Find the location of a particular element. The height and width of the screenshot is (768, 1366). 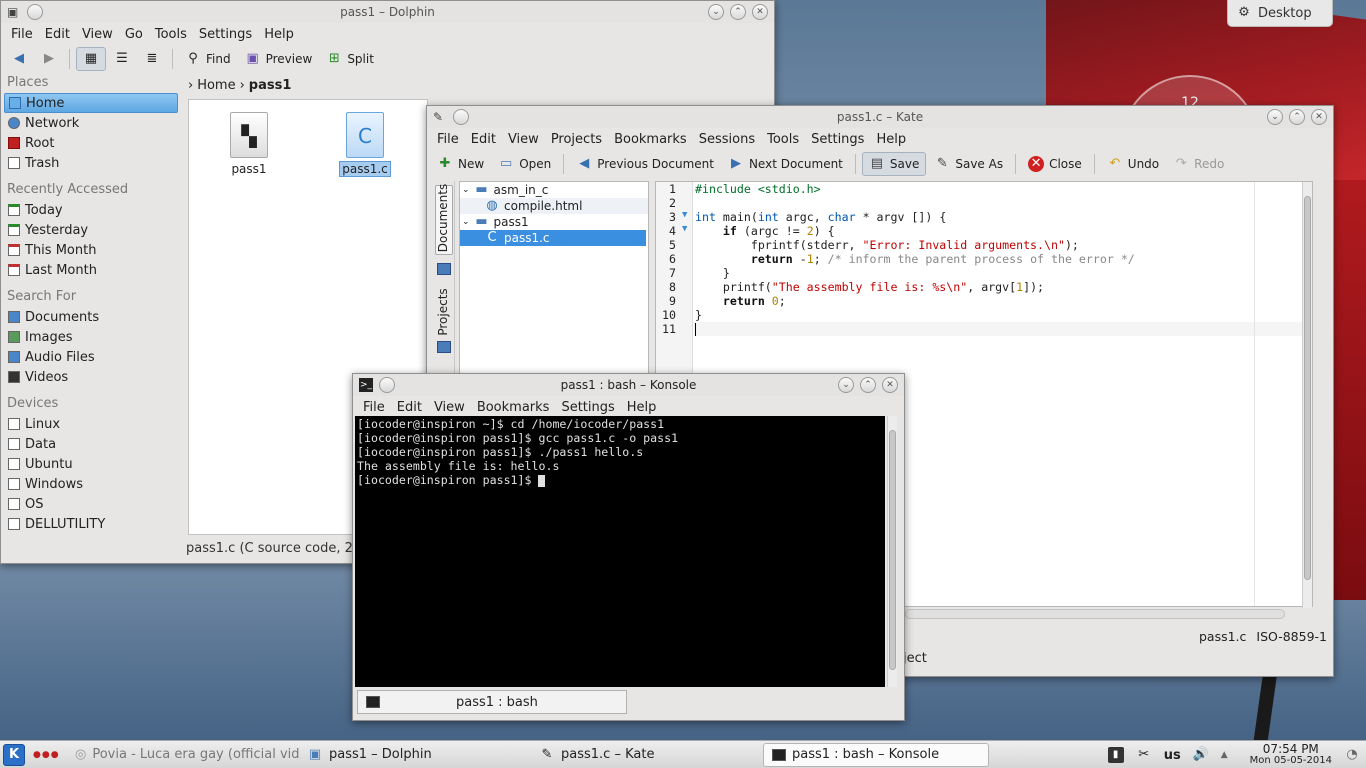

desktop-button: ⚙ Desktop is located at coordinates (1280, 13).